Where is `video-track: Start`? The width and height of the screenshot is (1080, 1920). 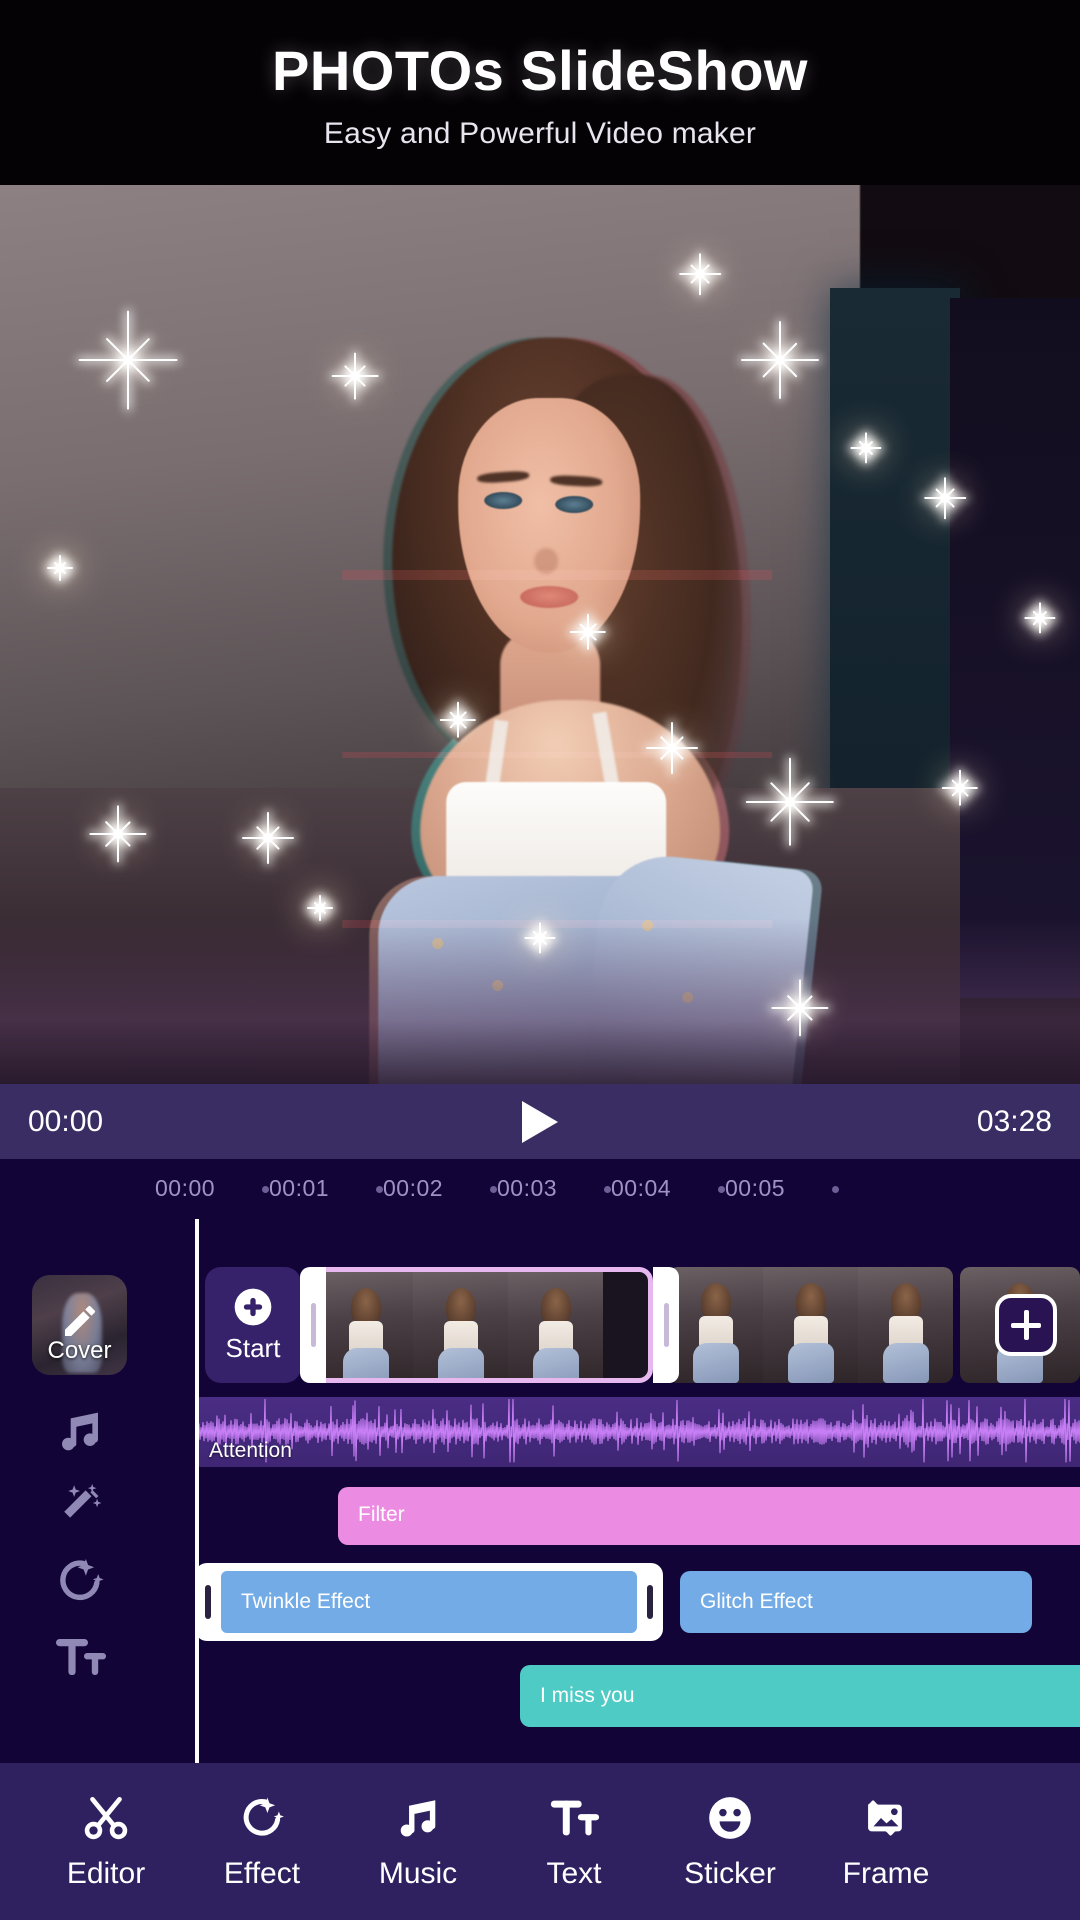
video-track: Start is located at coordinates (540, 1325).